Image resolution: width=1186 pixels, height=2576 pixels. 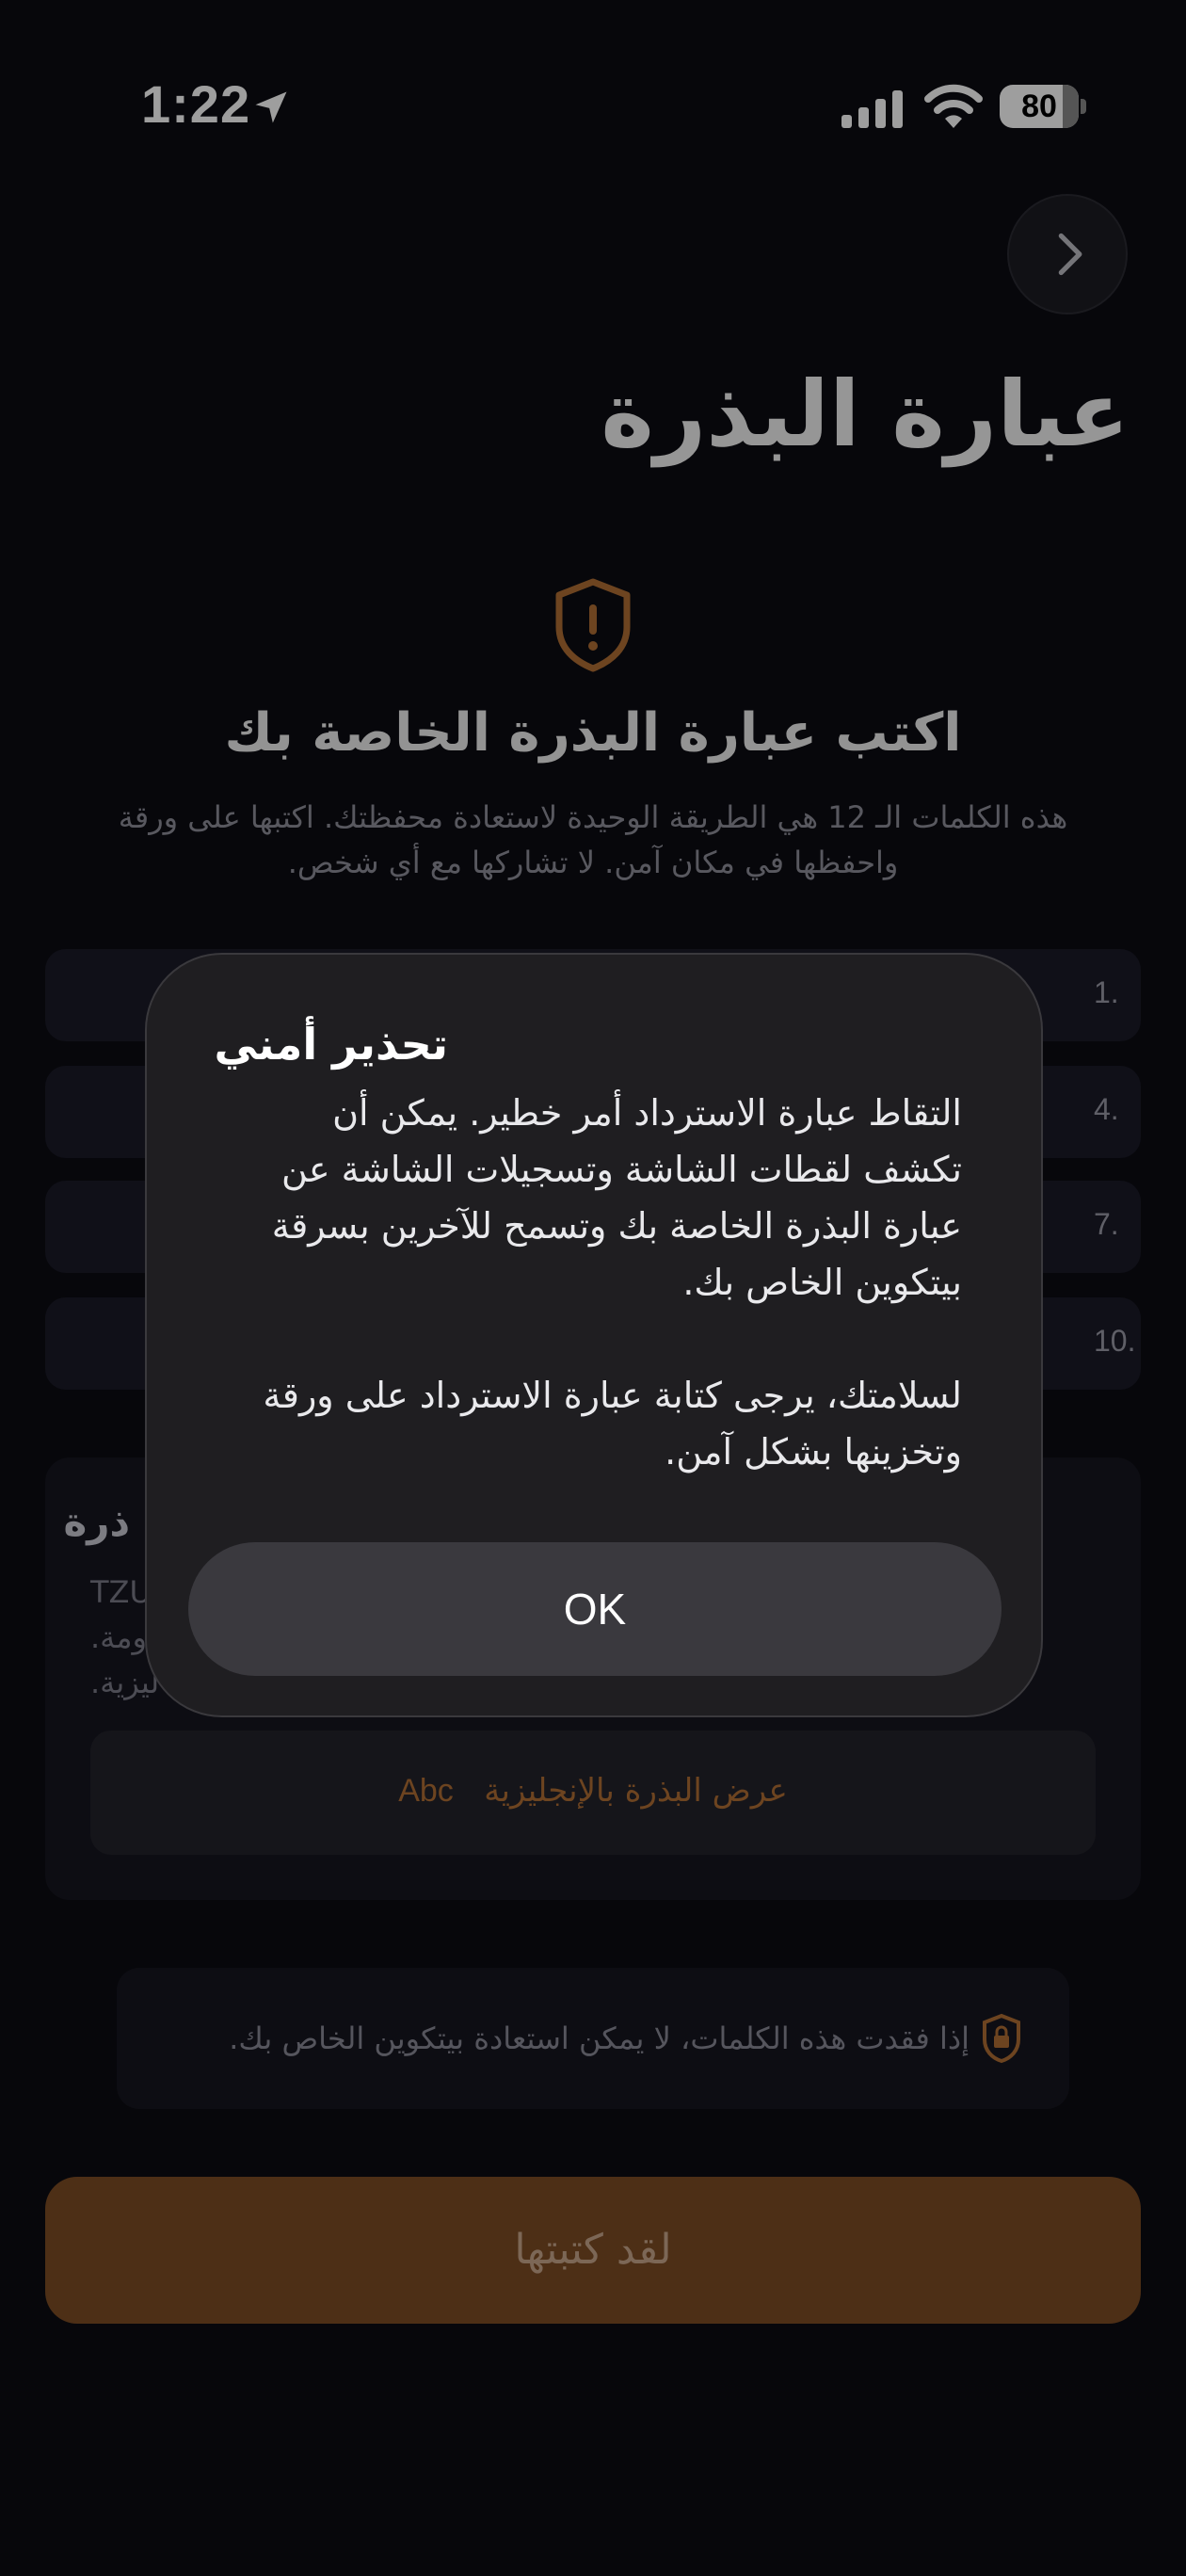 I want to click on ok-button-label: OK, so click(x=595, y=1609).